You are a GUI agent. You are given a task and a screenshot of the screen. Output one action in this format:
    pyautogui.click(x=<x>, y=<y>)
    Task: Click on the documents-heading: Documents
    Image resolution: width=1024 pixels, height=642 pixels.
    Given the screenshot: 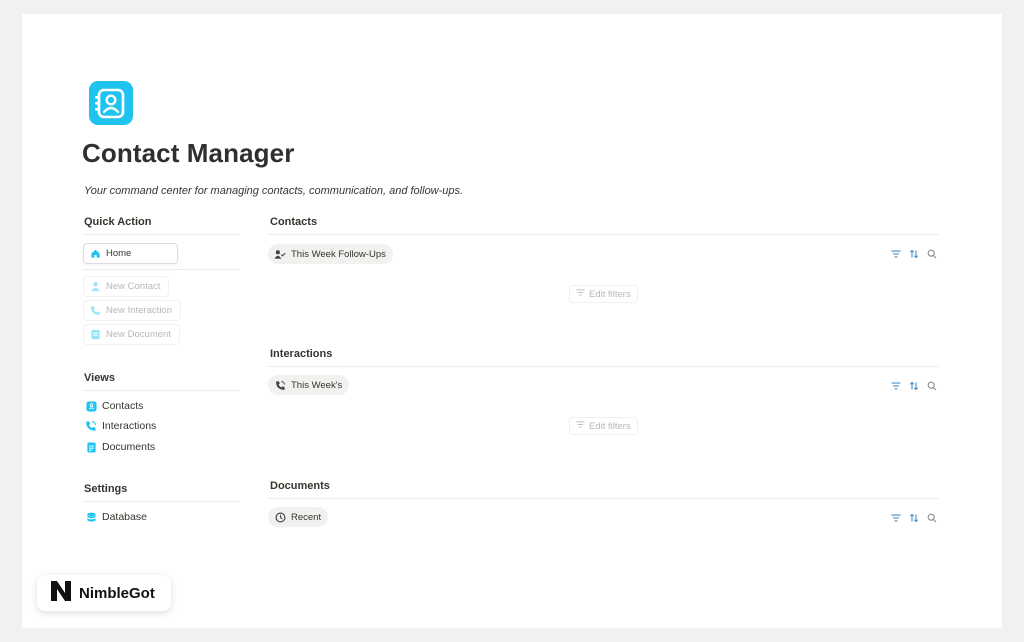 What is the action you would take?
    pyautogui.click(x=603, y=488)
    